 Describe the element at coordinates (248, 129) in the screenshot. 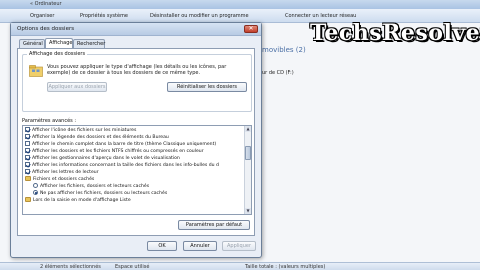

I see `scroll-up-icon: ▲` at that location.